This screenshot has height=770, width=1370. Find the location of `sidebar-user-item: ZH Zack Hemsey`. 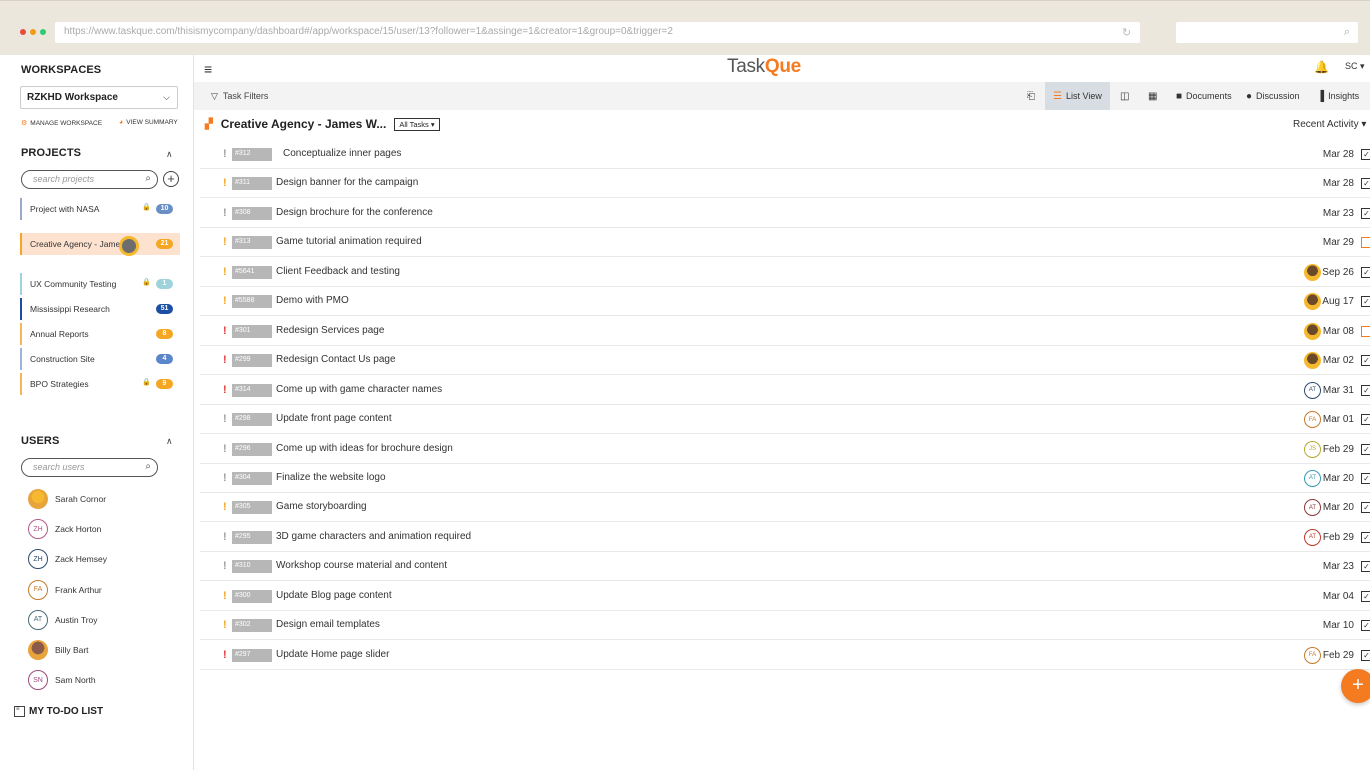

sidebar-user-item: ZH Zack Hemsey is located at coordinates (67, 559).